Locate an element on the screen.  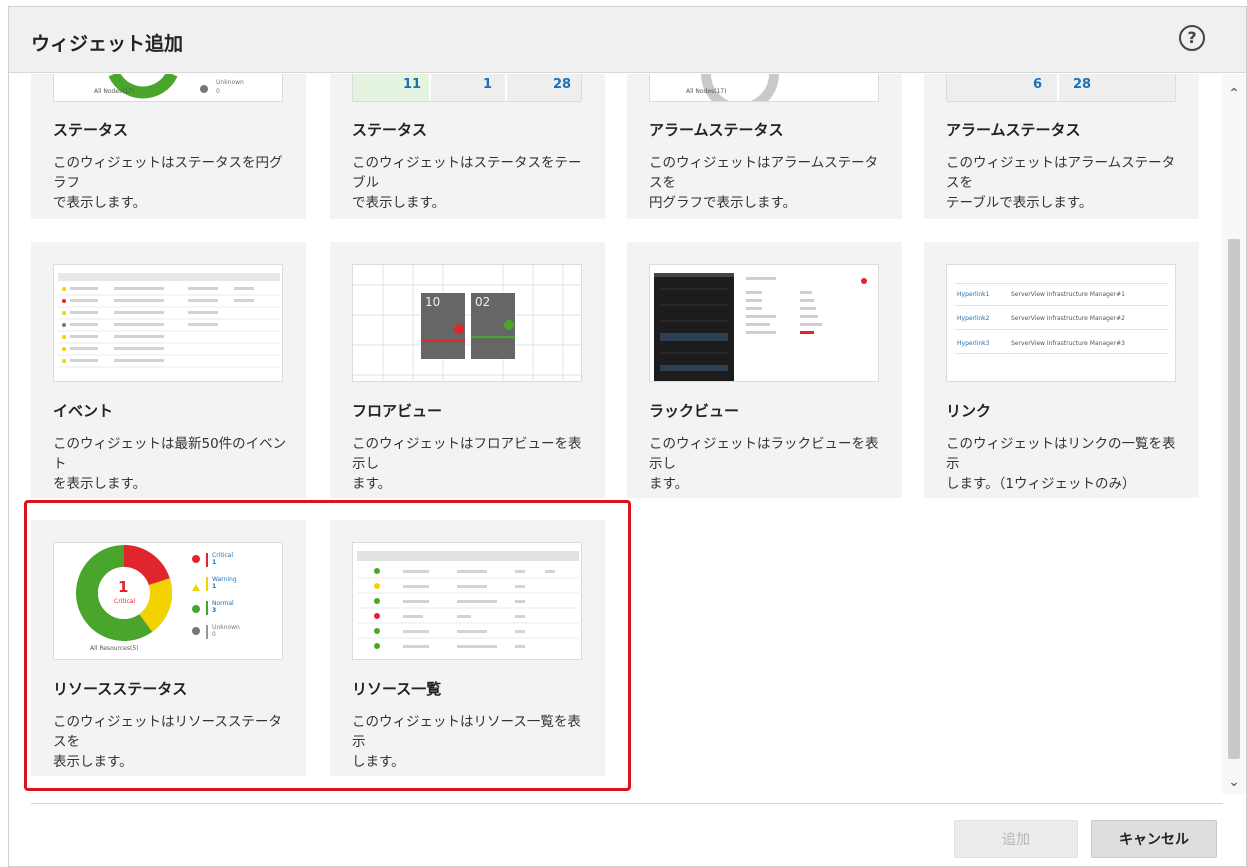
widget-card-event: イベント このウィジェットは最新50件のイベント を表示します。 is located at coordinates (168, 370).